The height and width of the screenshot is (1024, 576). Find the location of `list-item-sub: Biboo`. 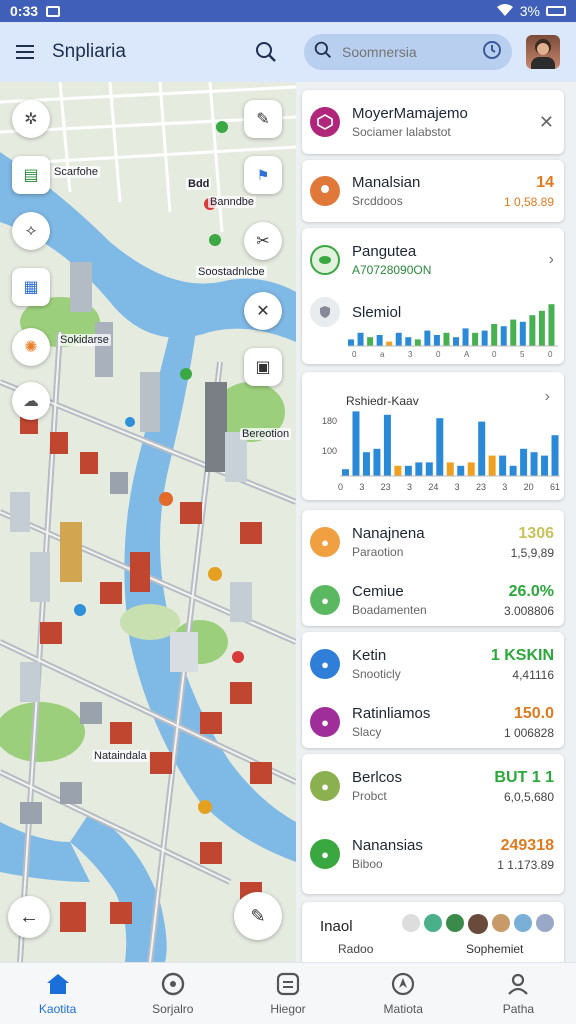

list-item-sub: Biboo is located at coordinates (367, 864).